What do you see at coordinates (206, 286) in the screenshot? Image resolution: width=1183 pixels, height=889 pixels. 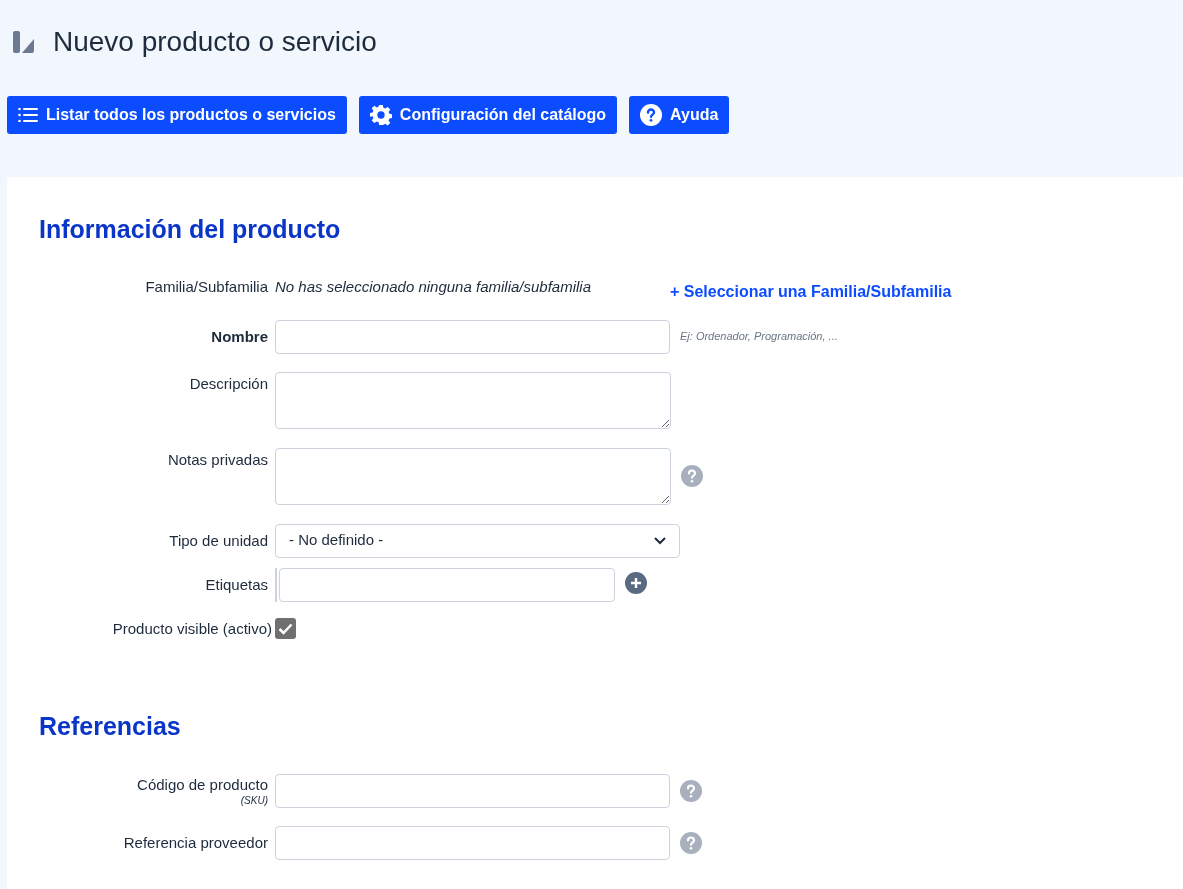 I see `field-label: Familia/Subfamilia` at bounding box center [206, 286].